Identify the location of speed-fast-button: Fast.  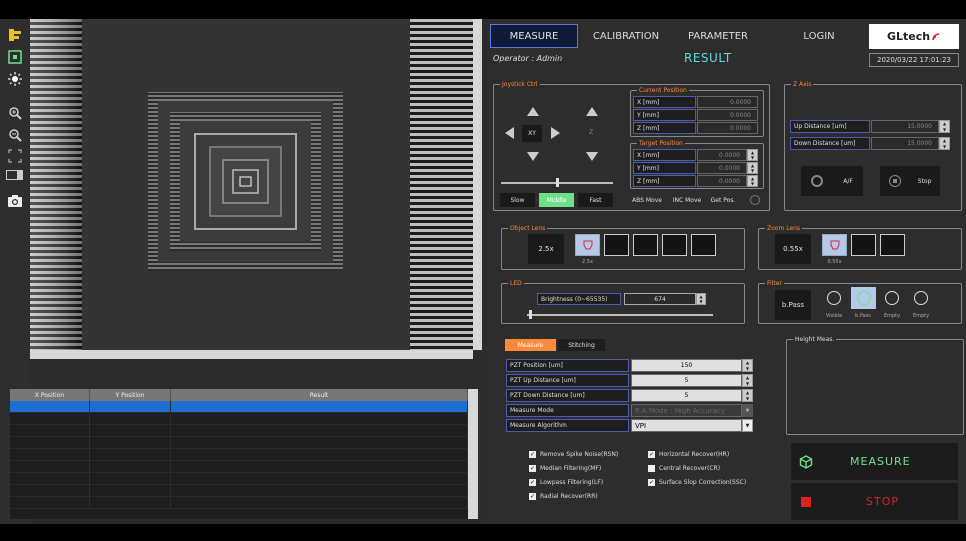
(595, 200).